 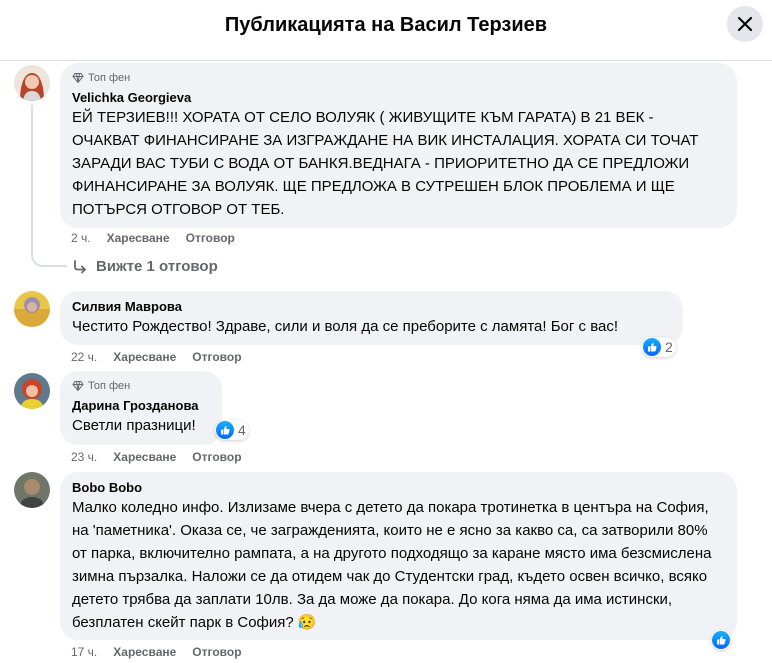 What do you see at coordinates (134, 425) in the screenshot?
I see `comment-text: Светли празници!` at bounding box center [134, 425].